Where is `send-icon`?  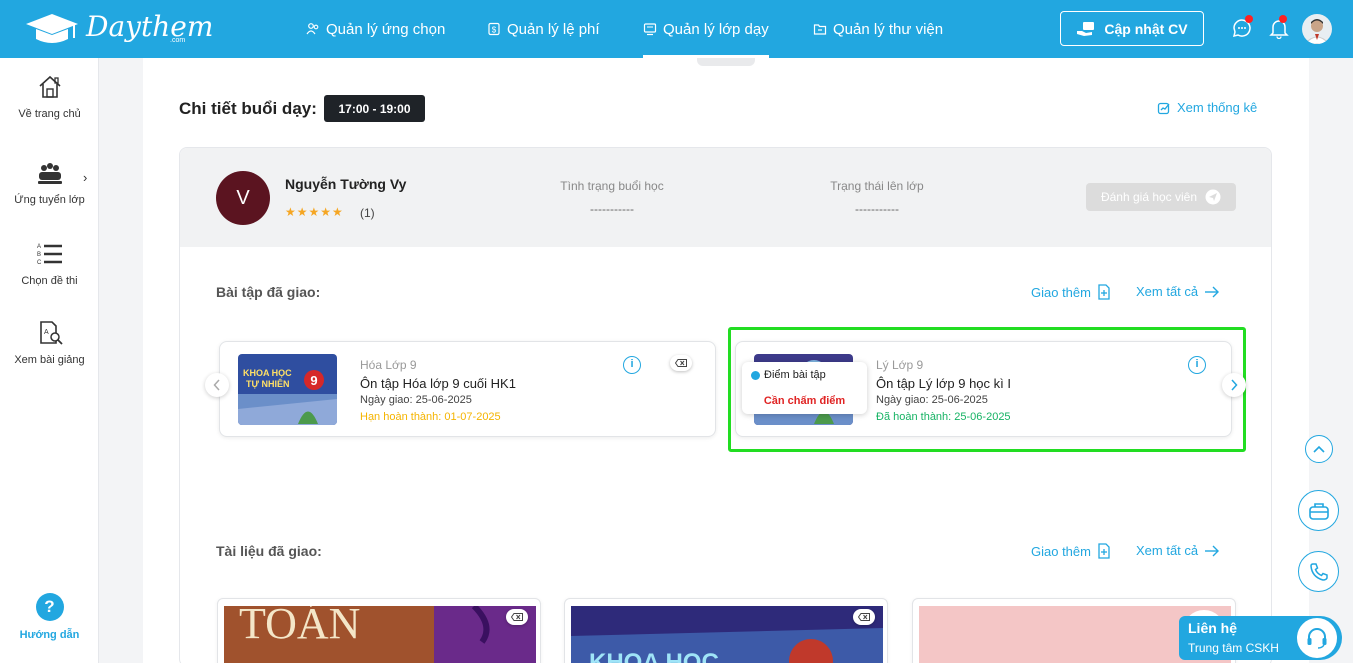
send-icon is located at coordinates (1213, 197).